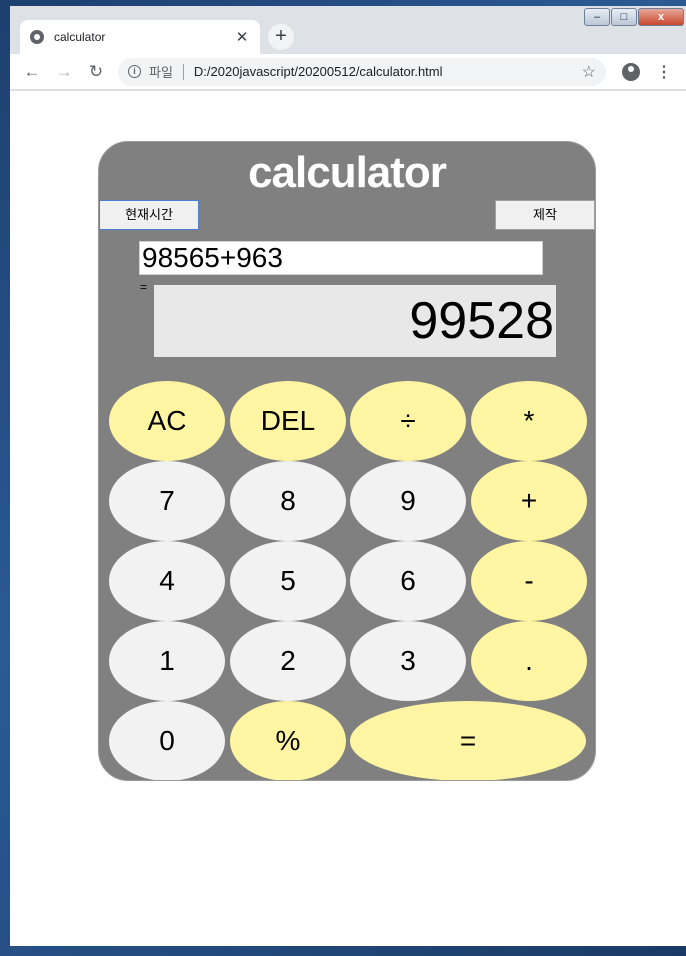 Image resolution: width=686 pixels, height=956 pixels. Describe the element at coordinates (161, 72) in the screenshot. I see `scheme-label: 파일` at that location.